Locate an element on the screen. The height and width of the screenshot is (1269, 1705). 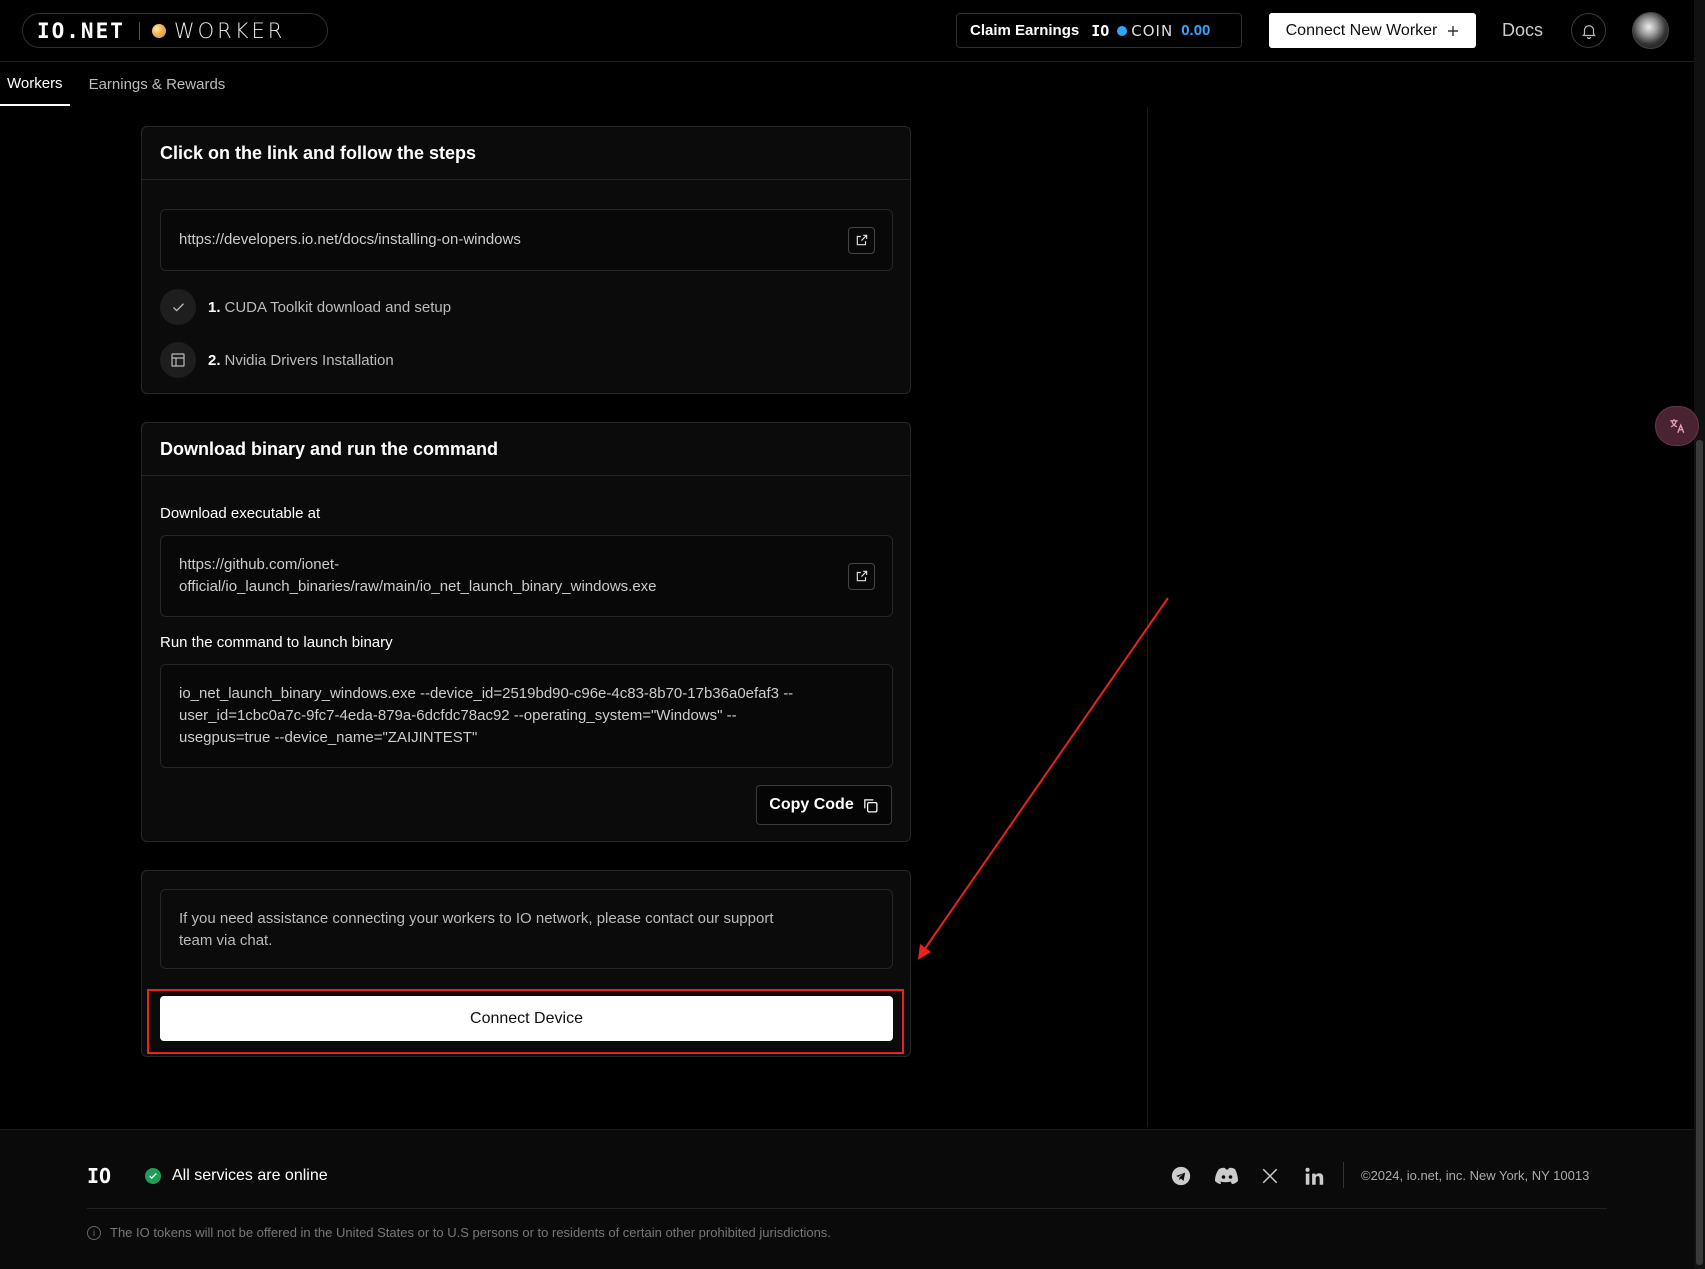
connect-new-worker-label: Connect New Worker is located at coordinates (1361, 30).